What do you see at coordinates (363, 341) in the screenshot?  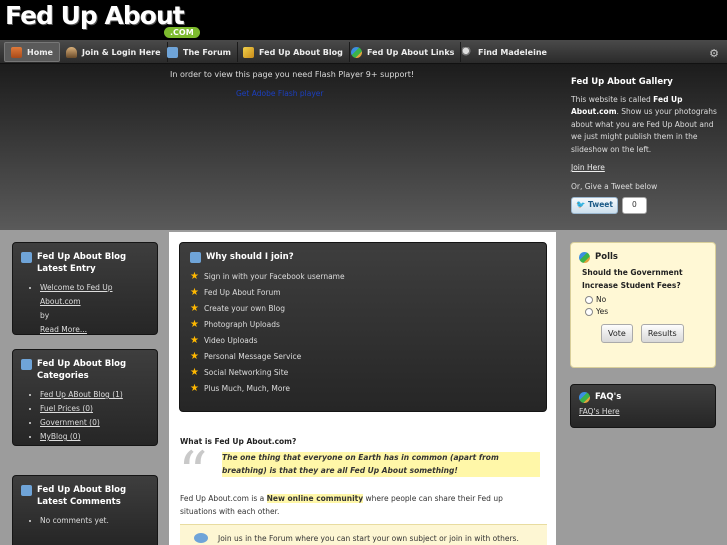 I see `list-item: ★ Video Uploads` at bounding box center [363, 341].